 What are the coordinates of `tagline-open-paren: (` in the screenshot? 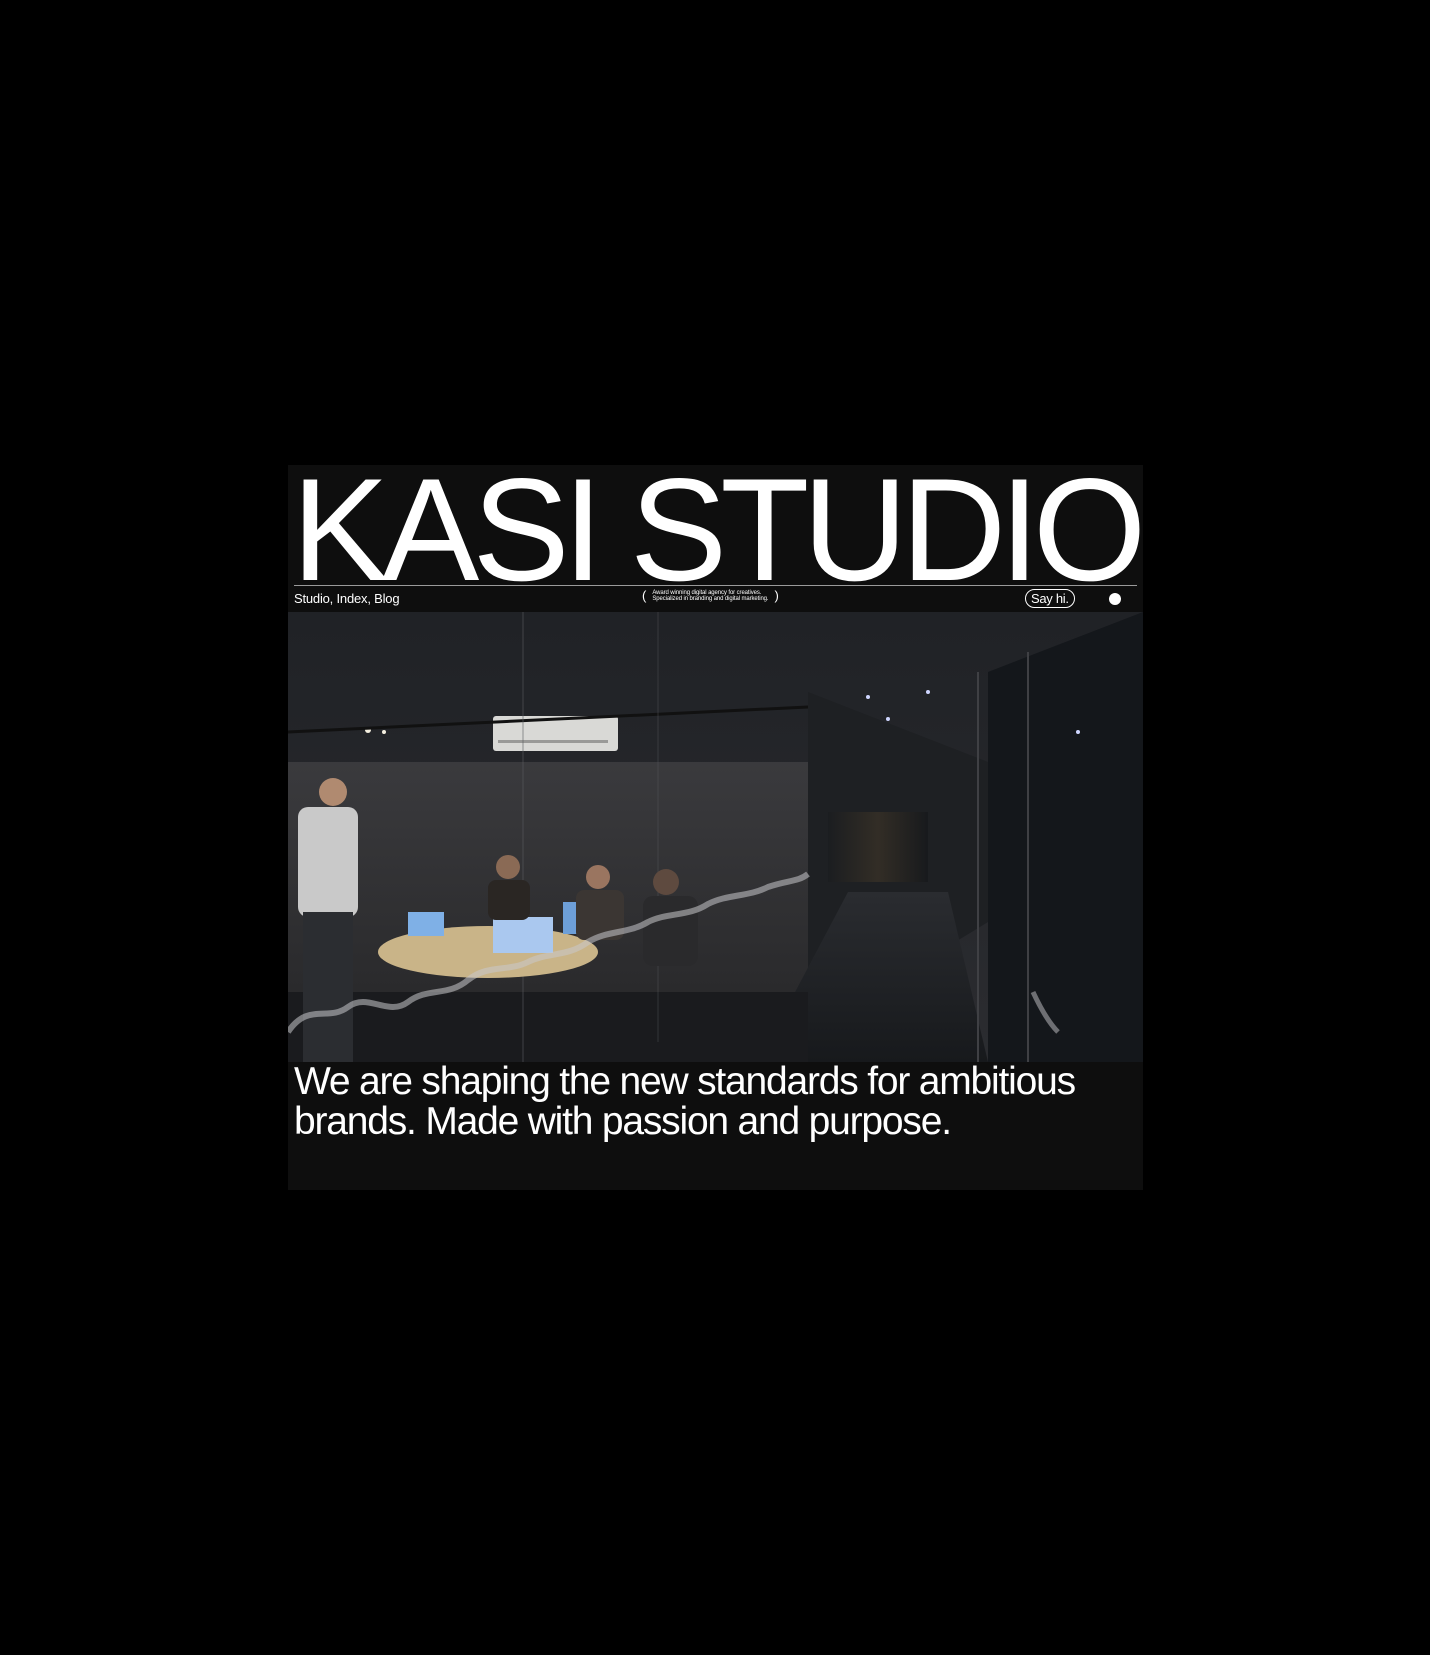 It's located at (644, 595).